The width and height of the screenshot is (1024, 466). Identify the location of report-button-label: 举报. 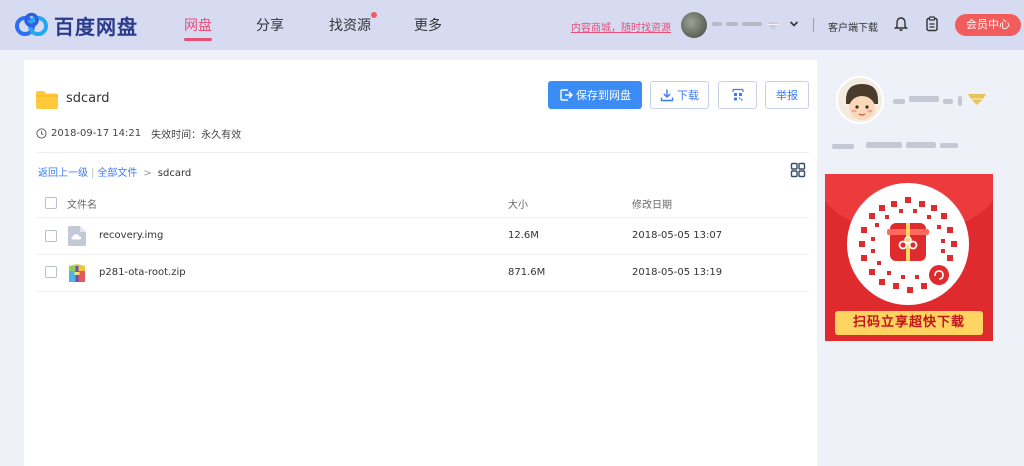
(787, 96).